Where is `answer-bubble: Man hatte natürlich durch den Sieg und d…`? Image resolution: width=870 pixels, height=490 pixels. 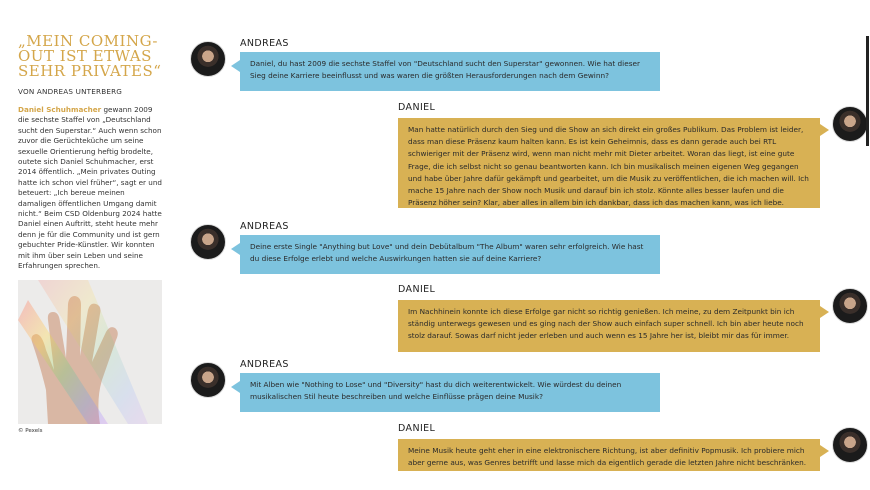
answer-bubble: Man hatte natürlich durch den Sieg und d… is located at coordinates (609, 163).